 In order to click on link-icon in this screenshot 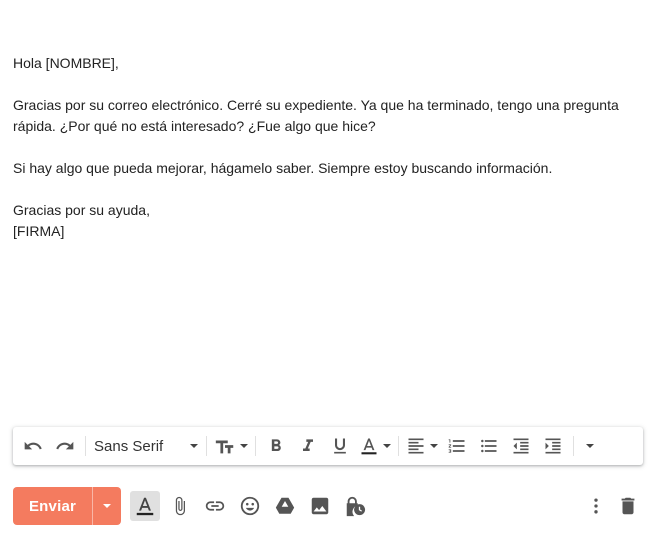, I will do `click(215, 506)`.